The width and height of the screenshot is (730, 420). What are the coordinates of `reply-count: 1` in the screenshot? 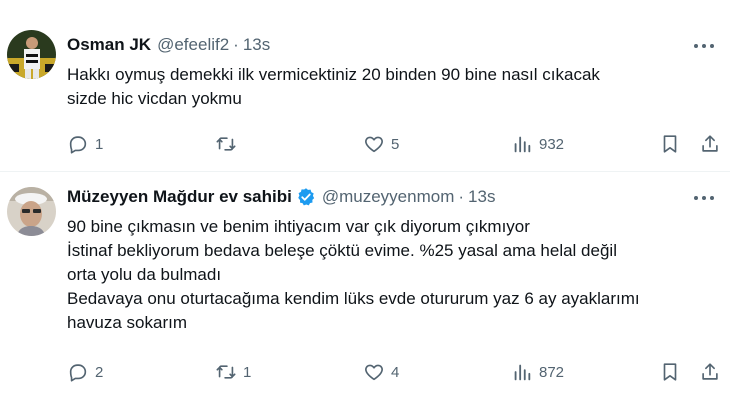 It's located at (99, 144).